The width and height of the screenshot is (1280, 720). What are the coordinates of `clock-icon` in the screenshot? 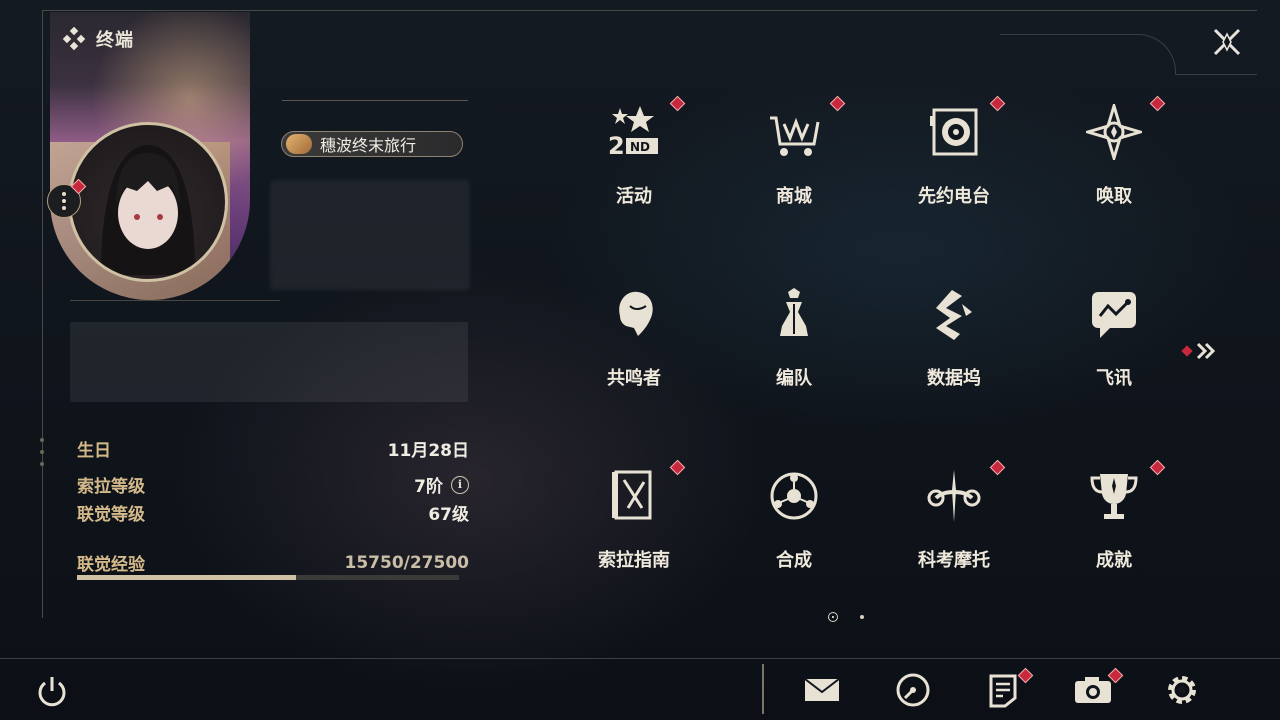 It's located at (913, 690).